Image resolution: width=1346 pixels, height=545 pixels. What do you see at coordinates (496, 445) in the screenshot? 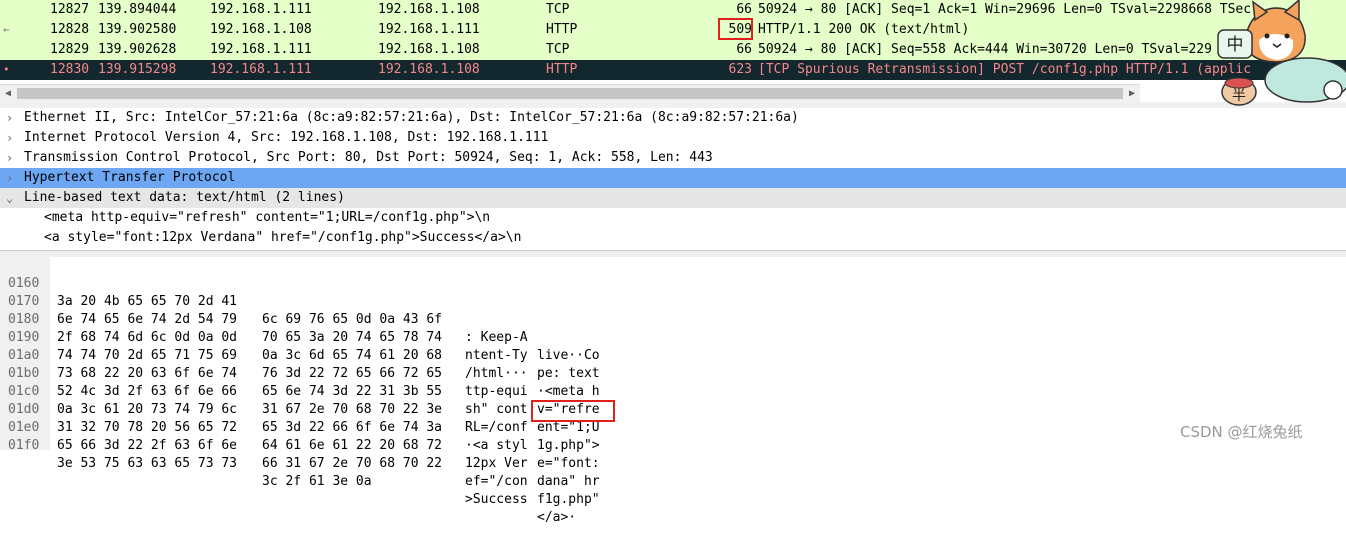
I see `hex-ascii: ·<a styl` at bounding box center [496, 445].